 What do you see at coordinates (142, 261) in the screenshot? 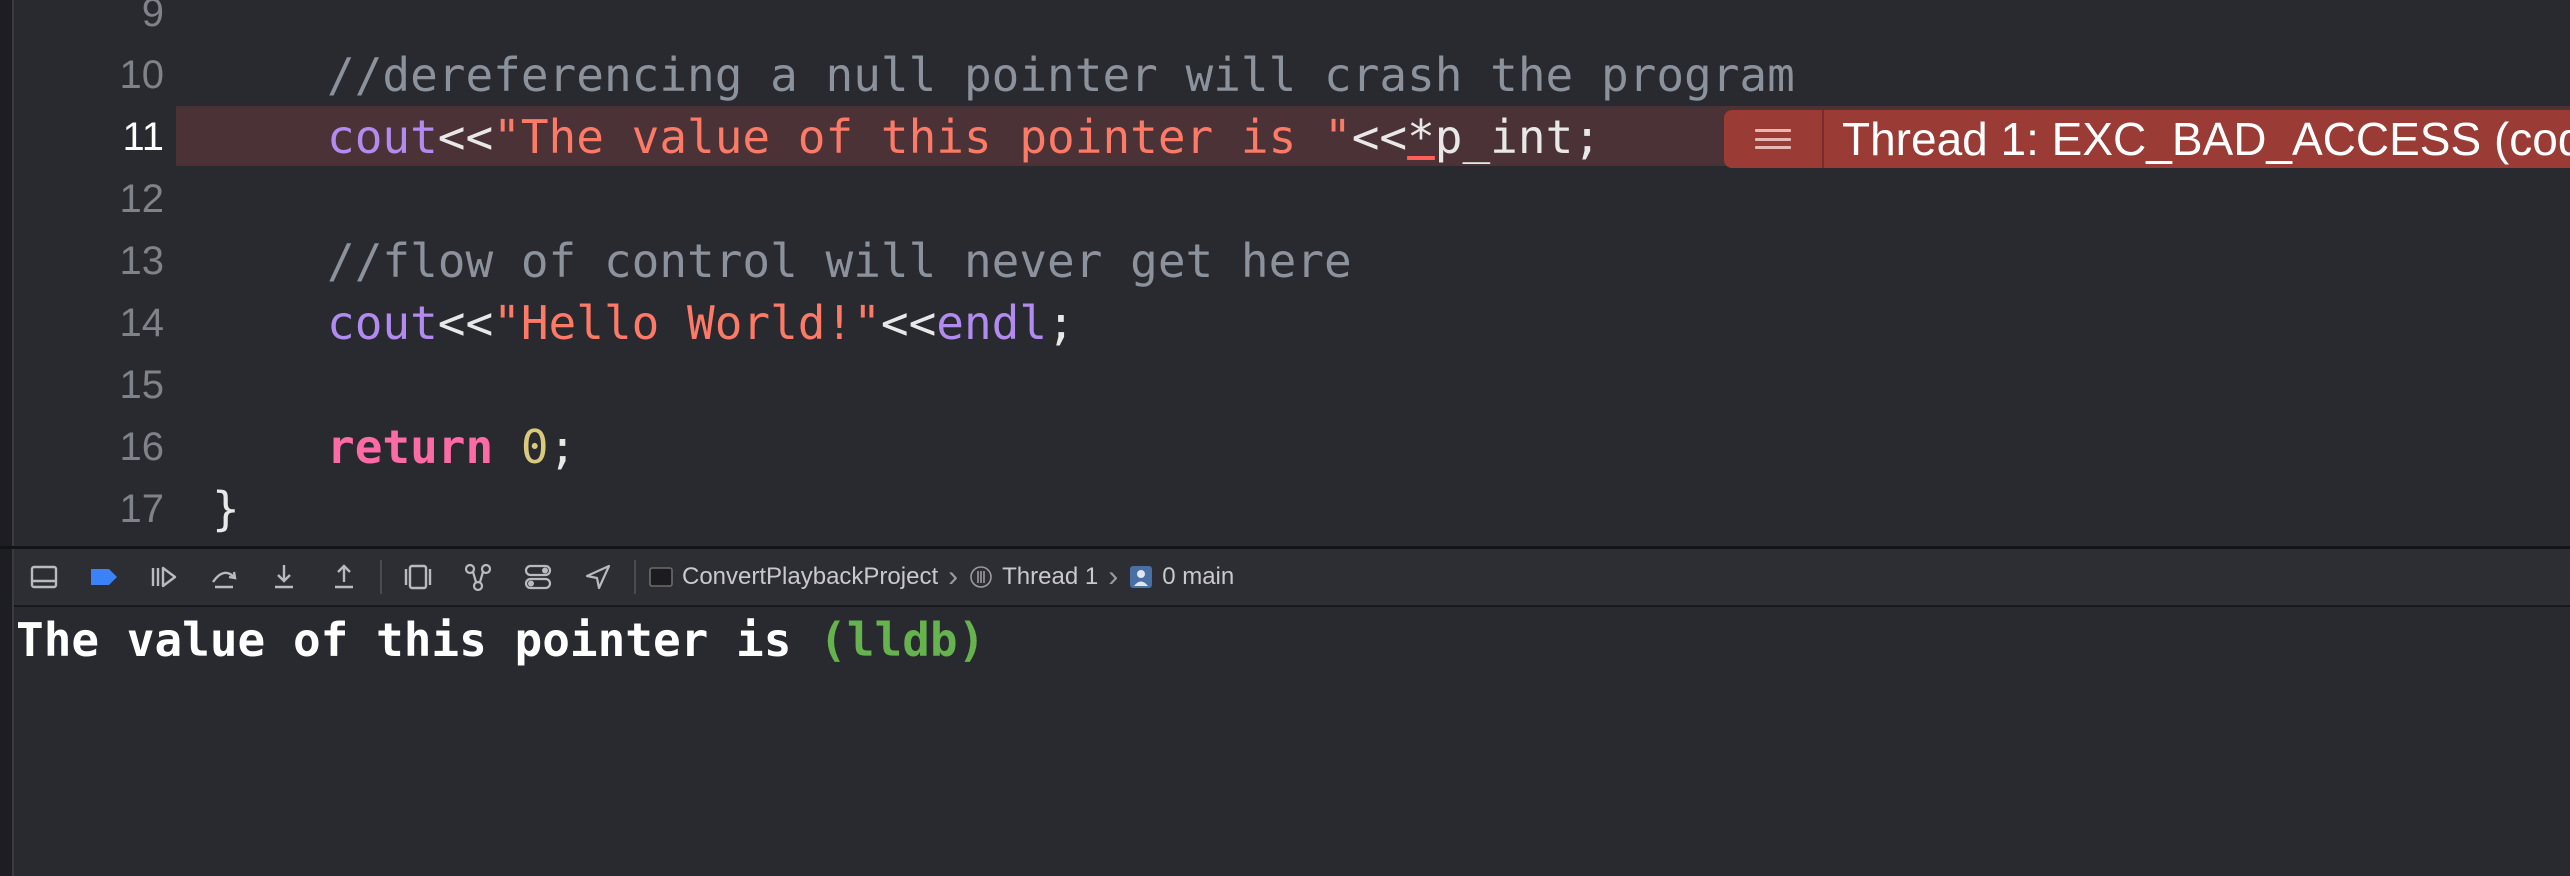
I see `line-number: 13` at bounding box center [142, 261].